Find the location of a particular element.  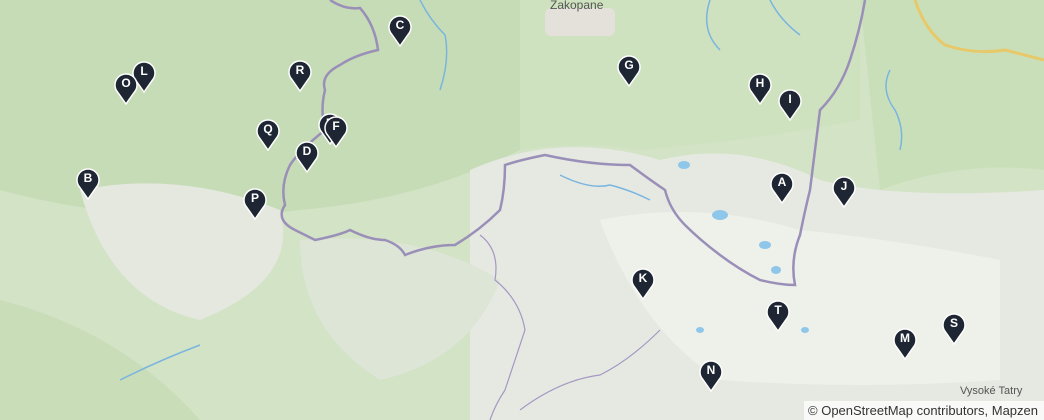

map-marker-k: K is located at coordinates (643, 283).